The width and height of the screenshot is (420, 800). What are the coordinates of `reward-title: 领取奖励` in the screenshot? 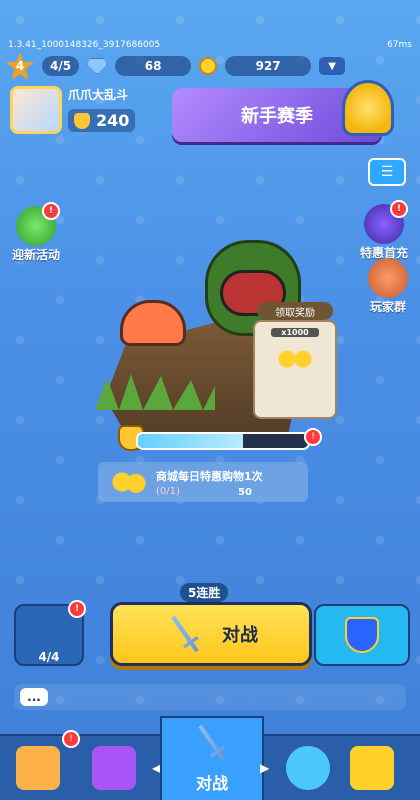 It's located at (295, 311).